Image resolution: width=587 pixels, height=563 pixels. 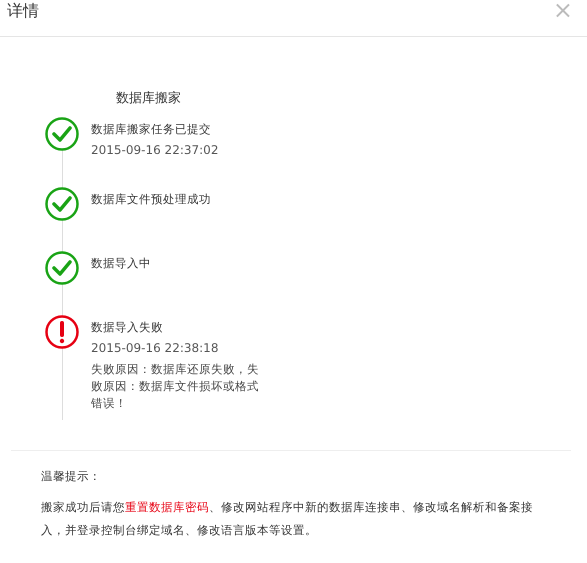 I want to click on tips-heading: 温馨提示：, so click(x=71, y=476).